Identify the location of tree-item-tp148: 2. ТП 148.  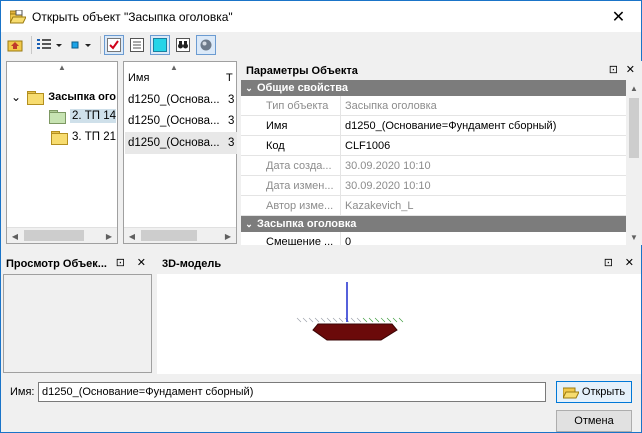
(82, 116).